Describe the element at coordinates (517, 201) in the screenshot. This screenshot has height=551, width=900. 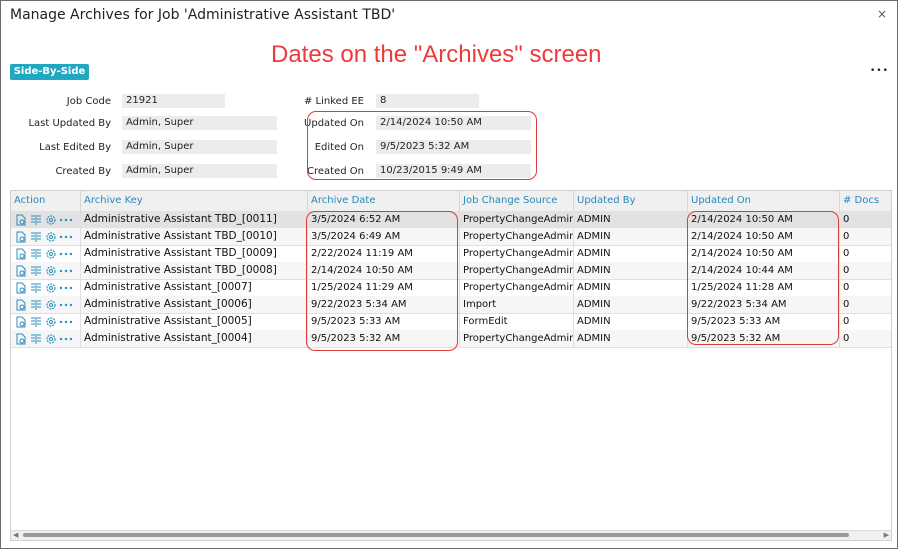
I see `col-job-change-source: Job Change Source` at that location.